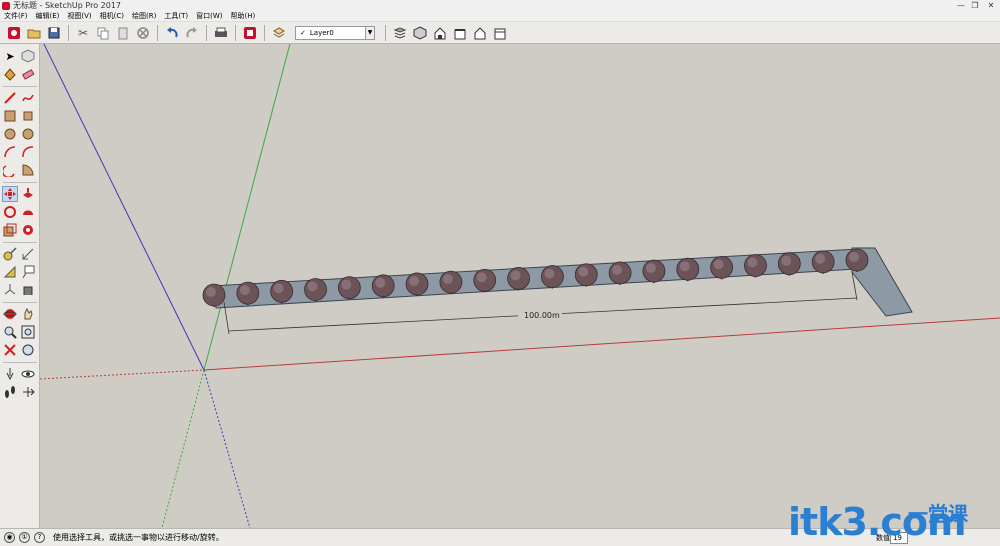 Image resolution: width=1000 pixels, height=546 pixels. Describe the element at coordinates (10, 230) in the screenshot. I see `scale-icon` at that location.